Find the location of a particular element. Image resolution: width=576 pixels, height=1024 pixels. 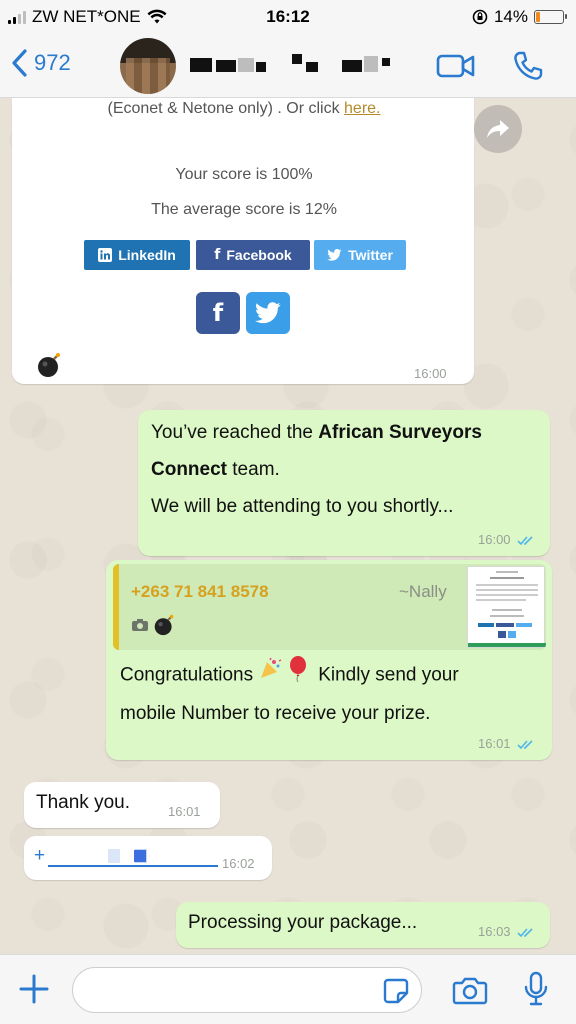

facebook-label: Facebook is located at coordinates (259, 255).